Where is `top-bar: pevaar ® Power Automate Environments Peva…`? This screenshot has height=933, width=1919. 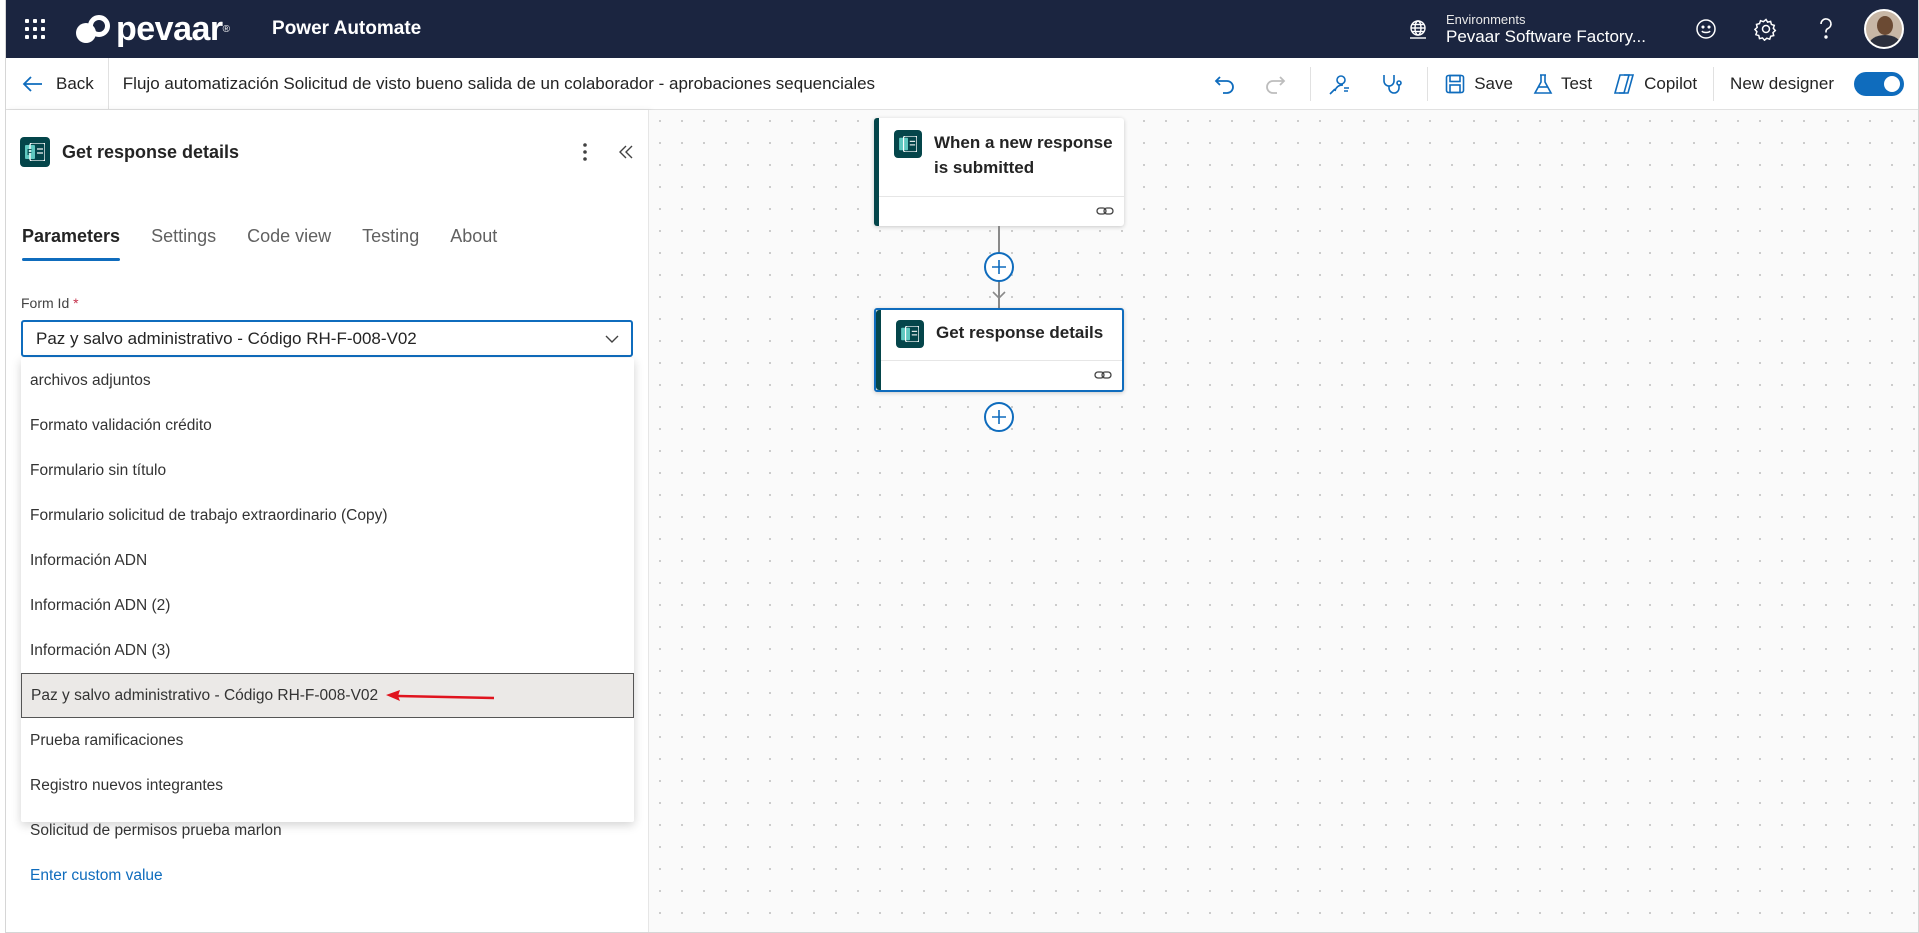 top-bar: pevaar ® Power Automate Environments Peva… is located at coordinates (962, 29).